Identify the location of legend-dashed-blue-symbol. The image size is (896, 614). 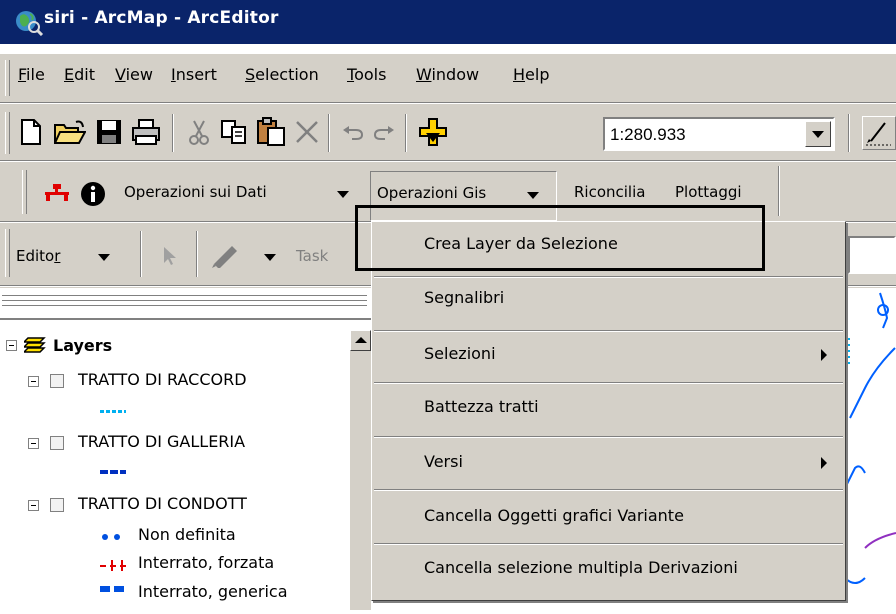
(113, 589).